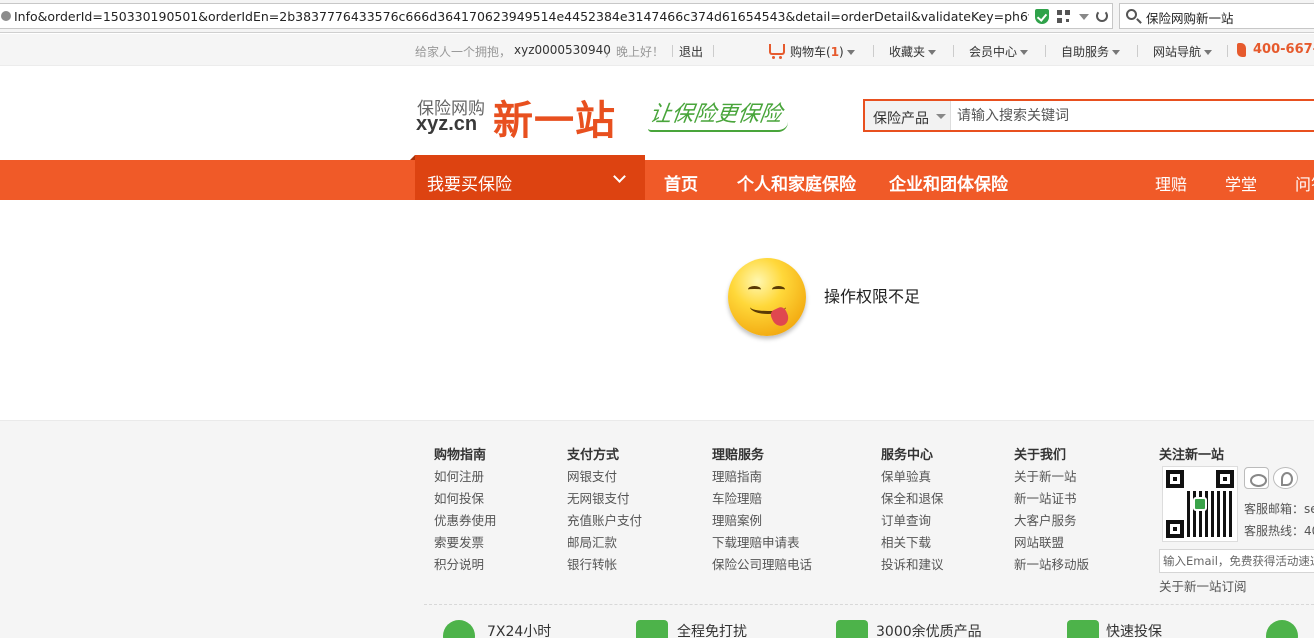  I want to click on footer-col-about-us: 关于我们 关于新一站 新一站证书 大客户服务 网站联盟 新一站移动版, so click(1051, 510).